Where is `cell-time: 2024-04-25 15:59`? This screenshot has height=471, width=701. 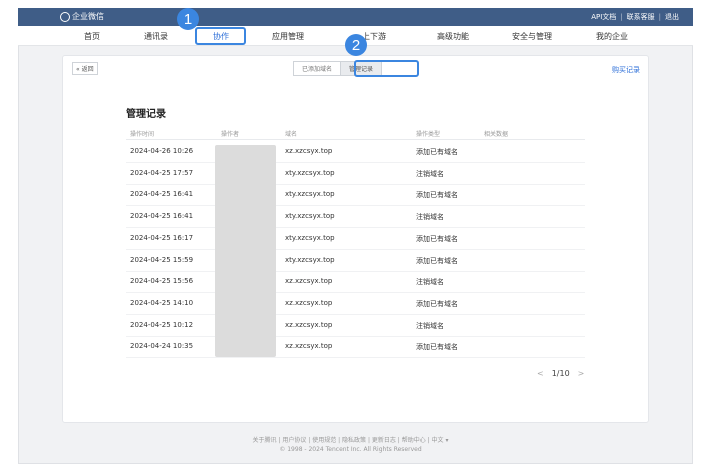
cell-time: 2024-04-25 15:59 is located at coordinates (162, 259).